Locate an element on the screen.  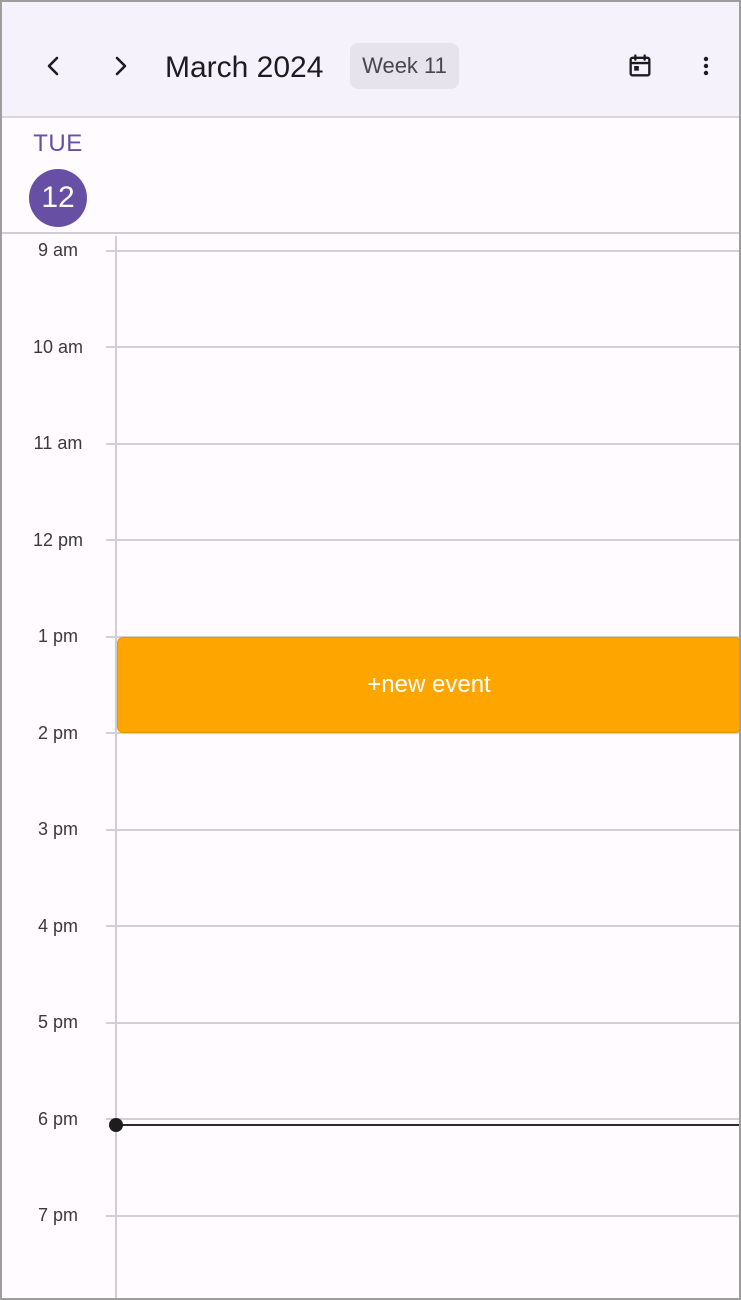
previous-week-button is located at coordinates (54, 66).